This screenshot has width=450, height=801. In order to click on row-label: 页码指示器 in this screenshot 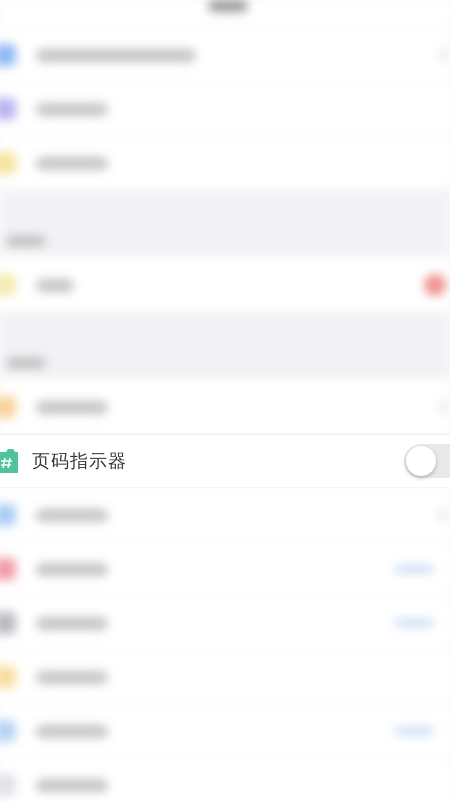, I will do `click(79, 461)`.